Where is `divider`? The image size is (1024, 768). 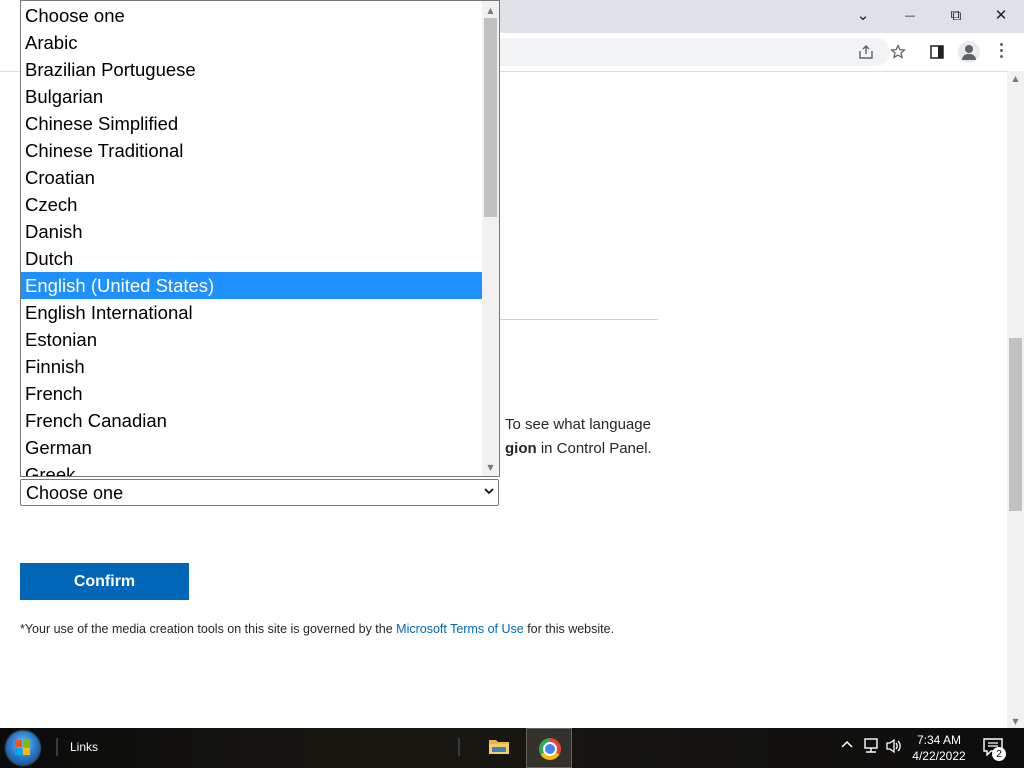
divider is located at coordinates (579, 319).